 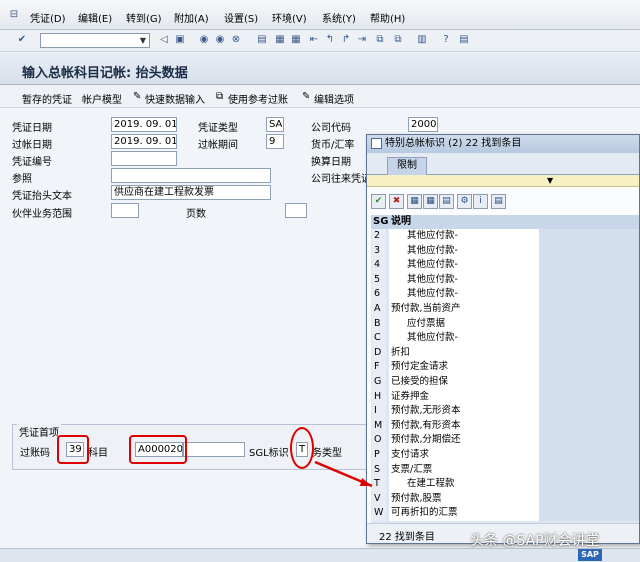 What do you see at coordinates (422, 40) in the screenshot?
I see `layout-icon: ▥` at bounding box center [422, 40].